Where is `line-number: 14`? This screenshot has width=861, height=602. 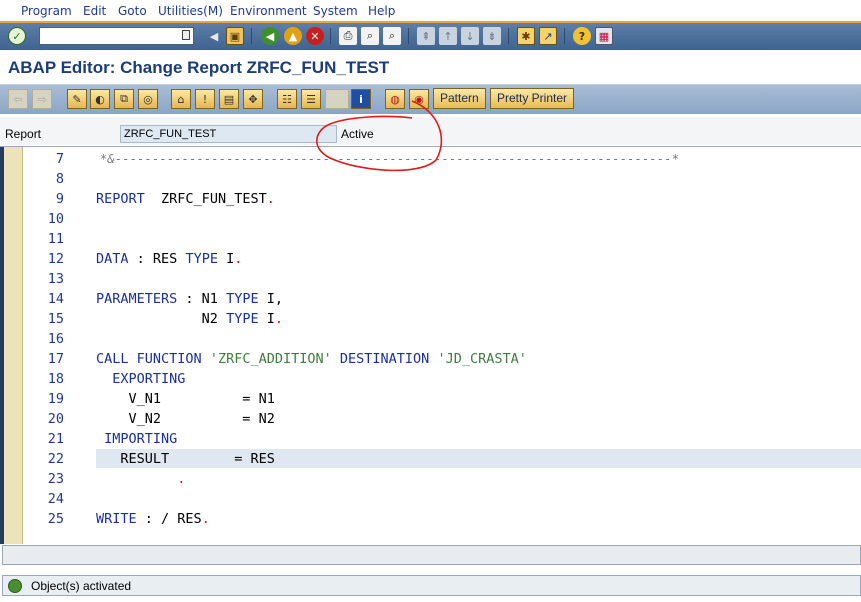 line-number: 14 is located at coordinates (55, 299).